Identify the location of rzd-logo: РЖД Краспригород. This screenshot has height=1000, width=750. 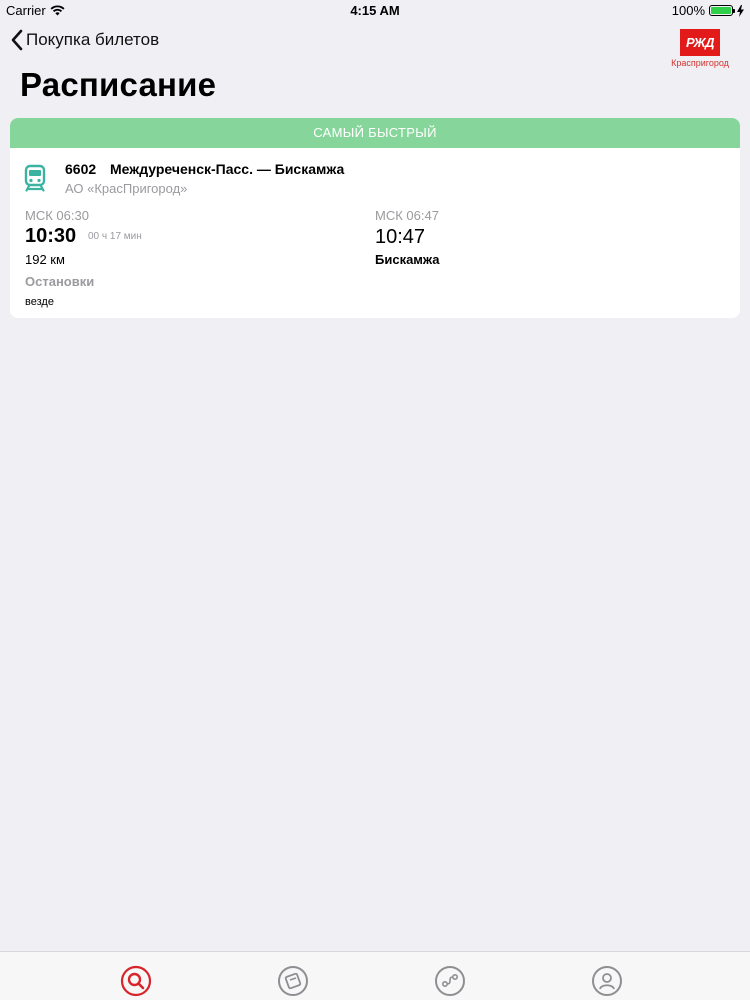
(700, 48).